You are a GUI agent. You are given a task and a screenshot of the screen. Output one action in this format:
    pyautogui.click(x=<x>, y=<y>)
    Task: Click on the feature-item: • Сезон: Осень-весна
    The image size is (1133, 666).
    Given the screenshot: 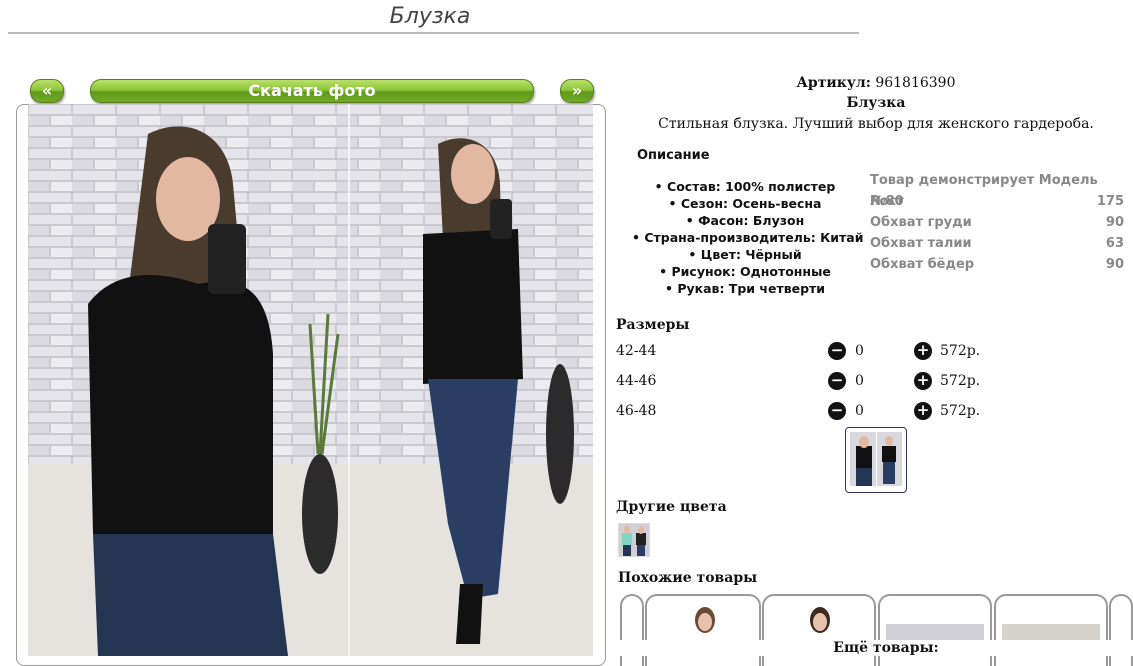 What is the action you would take?
    pyautogui.click(x=745, y=203)
    